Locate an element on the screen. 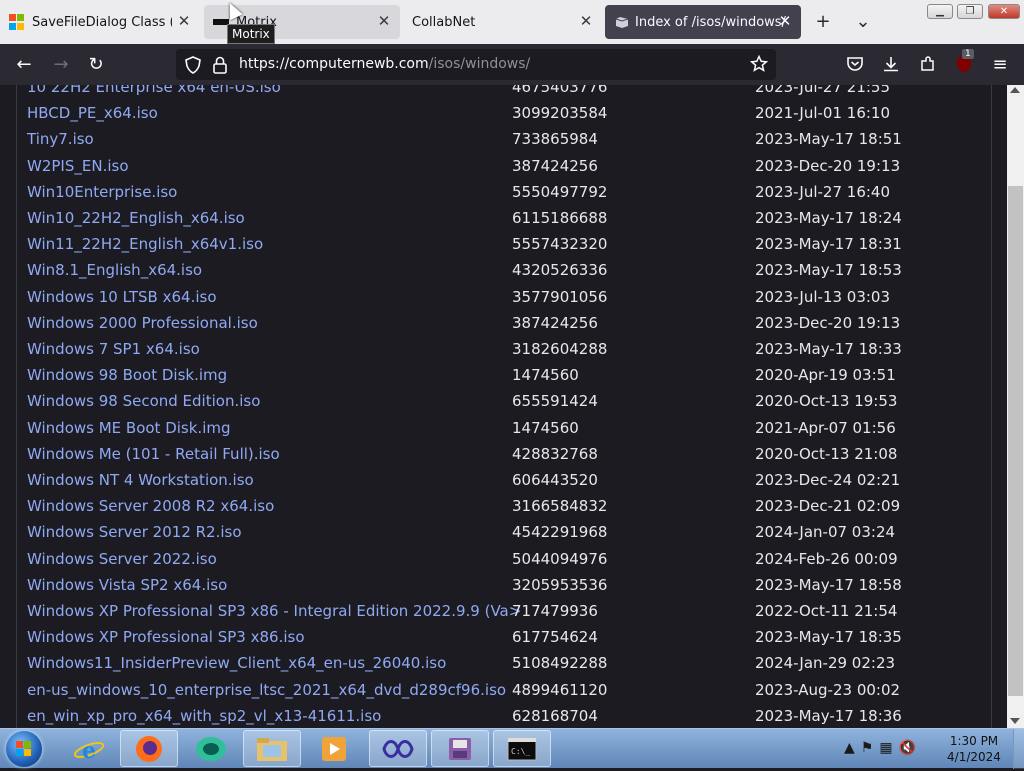 This screenshot has height=771, width=1024. downloads-icon is located at coordinates (891, 66).